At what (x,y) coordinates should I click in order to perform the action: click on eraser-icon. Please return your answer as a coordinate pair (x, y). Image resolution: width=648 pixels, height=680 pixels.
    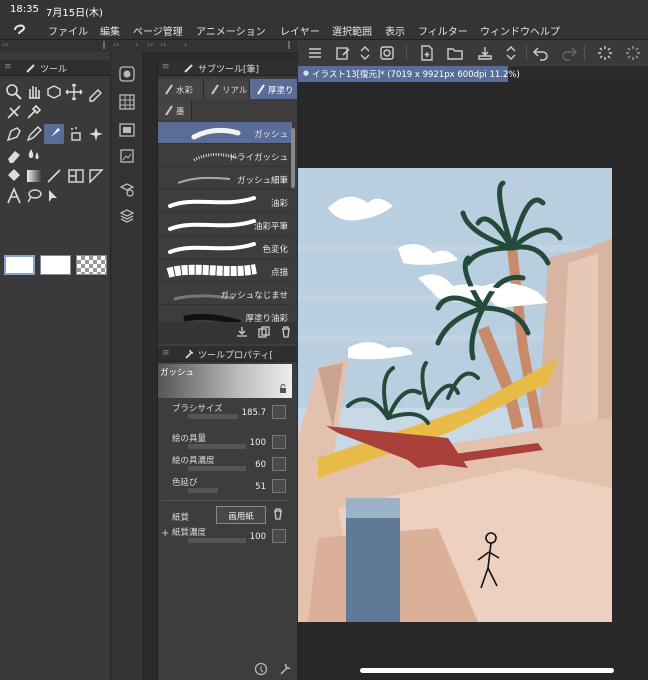
    Looking at the image, I should click on (14, 155).